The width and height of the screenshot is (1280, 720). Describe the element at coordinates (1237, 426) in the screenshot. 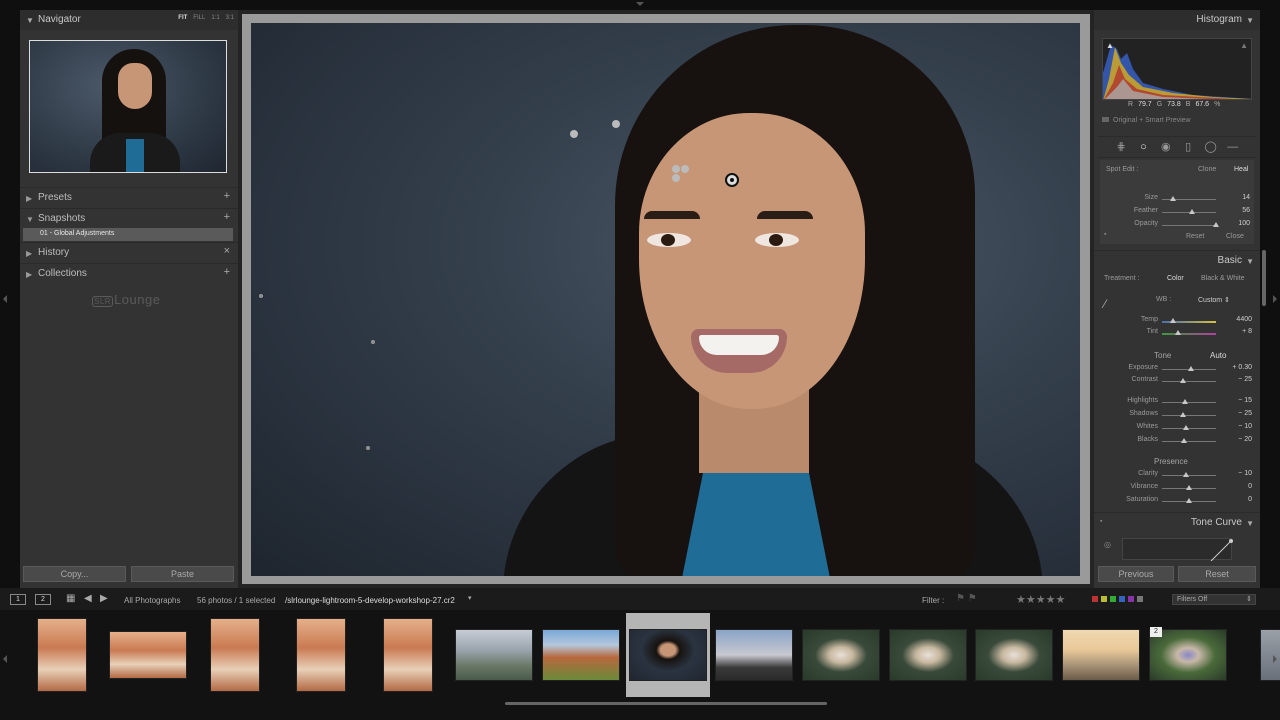

I see `tone-range-value: − 10` at that location.